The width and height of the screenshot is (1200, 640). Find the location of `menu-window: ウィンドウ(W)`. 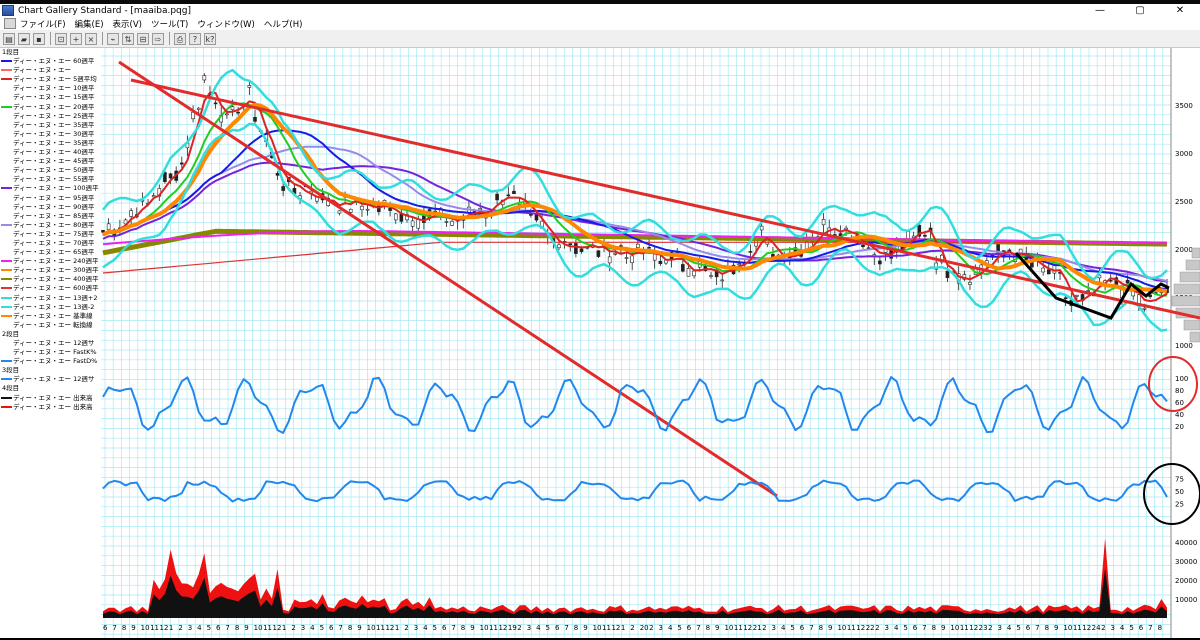

menu-window: ウィンドウ(W) is located at coordinates (226, 24).